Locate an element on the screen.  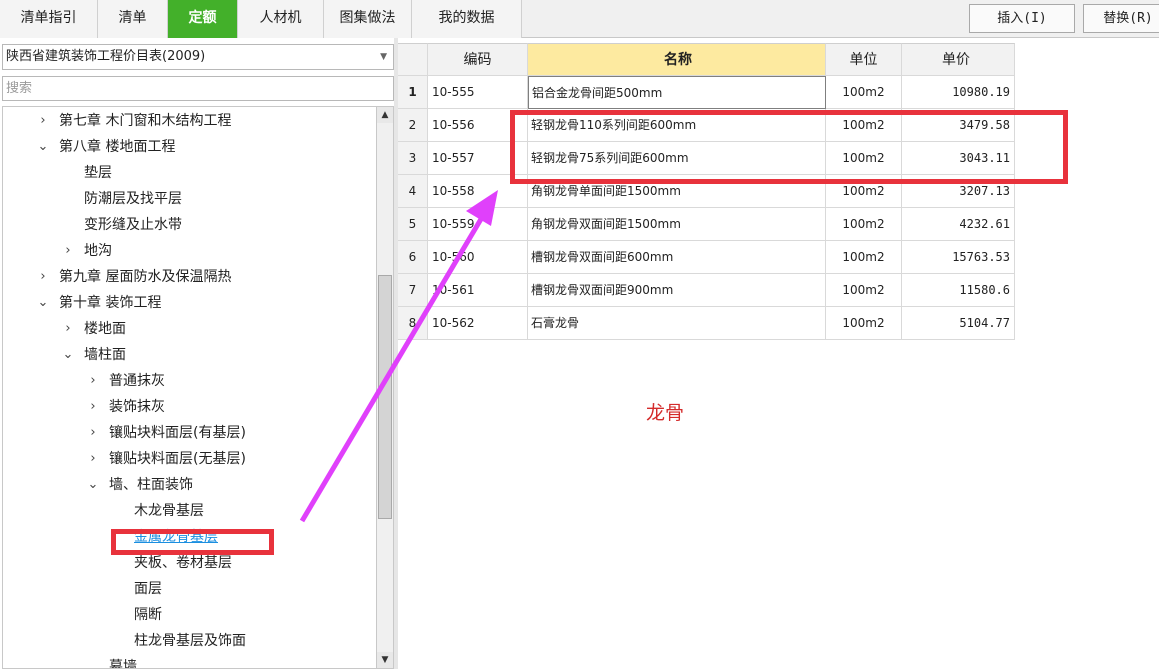
tree-node: ⌄ 墙柱面 is located at coordinates (94, 355).